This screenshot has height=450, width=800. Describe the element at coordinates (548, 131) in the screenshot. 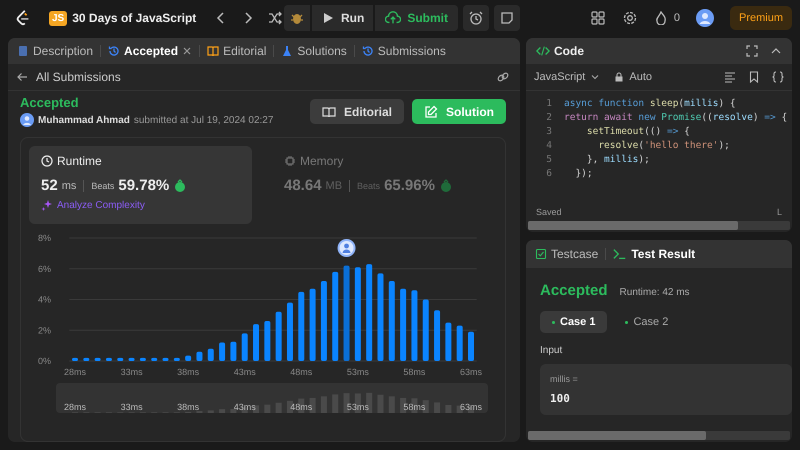

I see `line-number: 3` at that location.